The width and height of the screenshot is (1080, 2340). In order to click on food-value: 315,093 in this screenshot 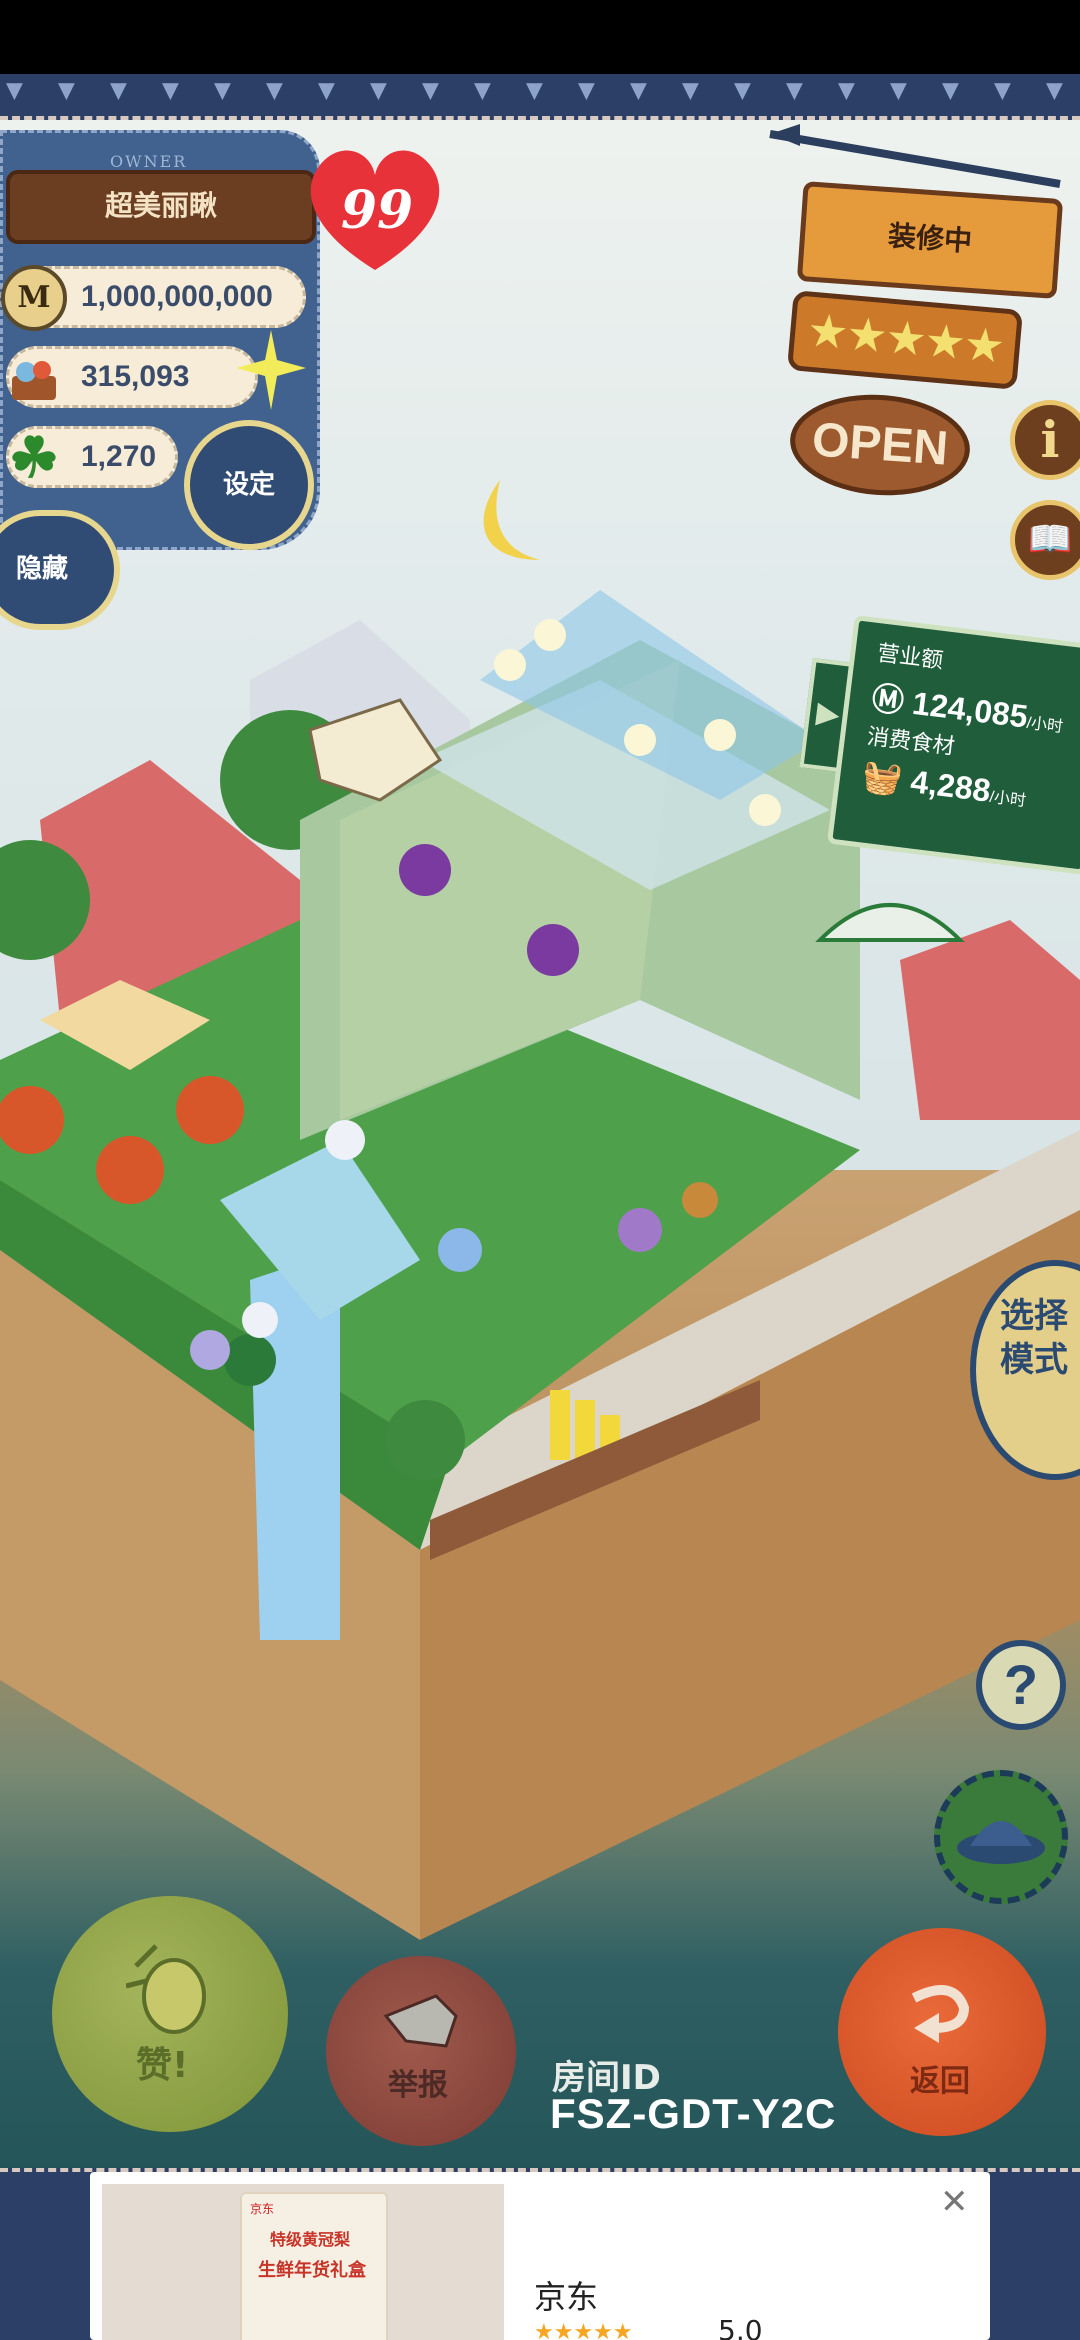, I will do `click(135, 376)`.